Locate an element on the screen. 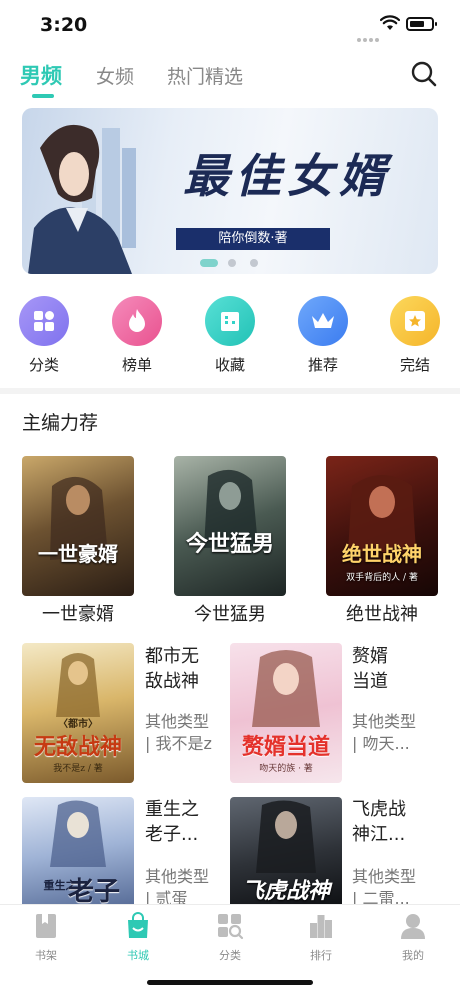 The width and height of the screenshot is (460, 996). book-cover-series: 〈都市〉 is located at coordinates (78, 724).